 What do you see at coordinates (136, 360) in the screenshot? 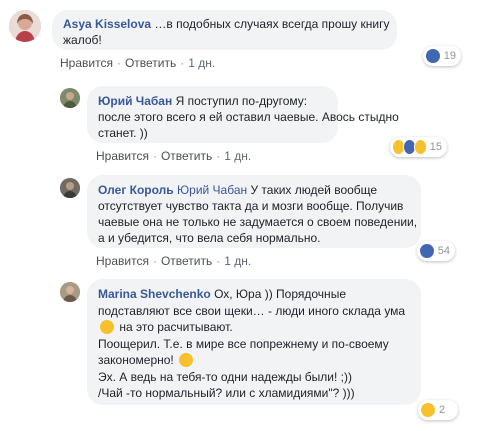
I see `comment-text-line: закономерно!` at bounding box center [136, 360].